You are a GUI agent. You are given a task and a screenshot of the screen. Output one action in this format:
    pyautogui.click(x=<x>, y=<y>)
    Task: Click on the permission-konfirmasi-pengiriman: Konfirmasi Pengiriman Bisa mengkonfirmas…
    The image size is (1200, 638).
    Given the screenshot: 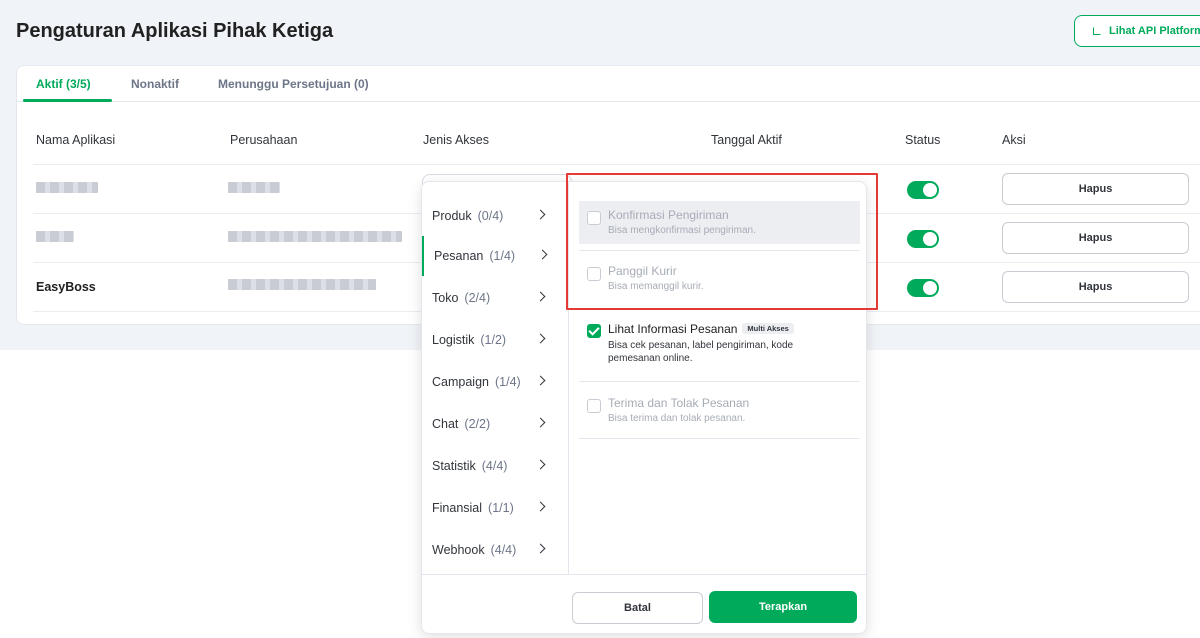 What is the action you would take?
    pyautogui.click(x=719, y=222)
    